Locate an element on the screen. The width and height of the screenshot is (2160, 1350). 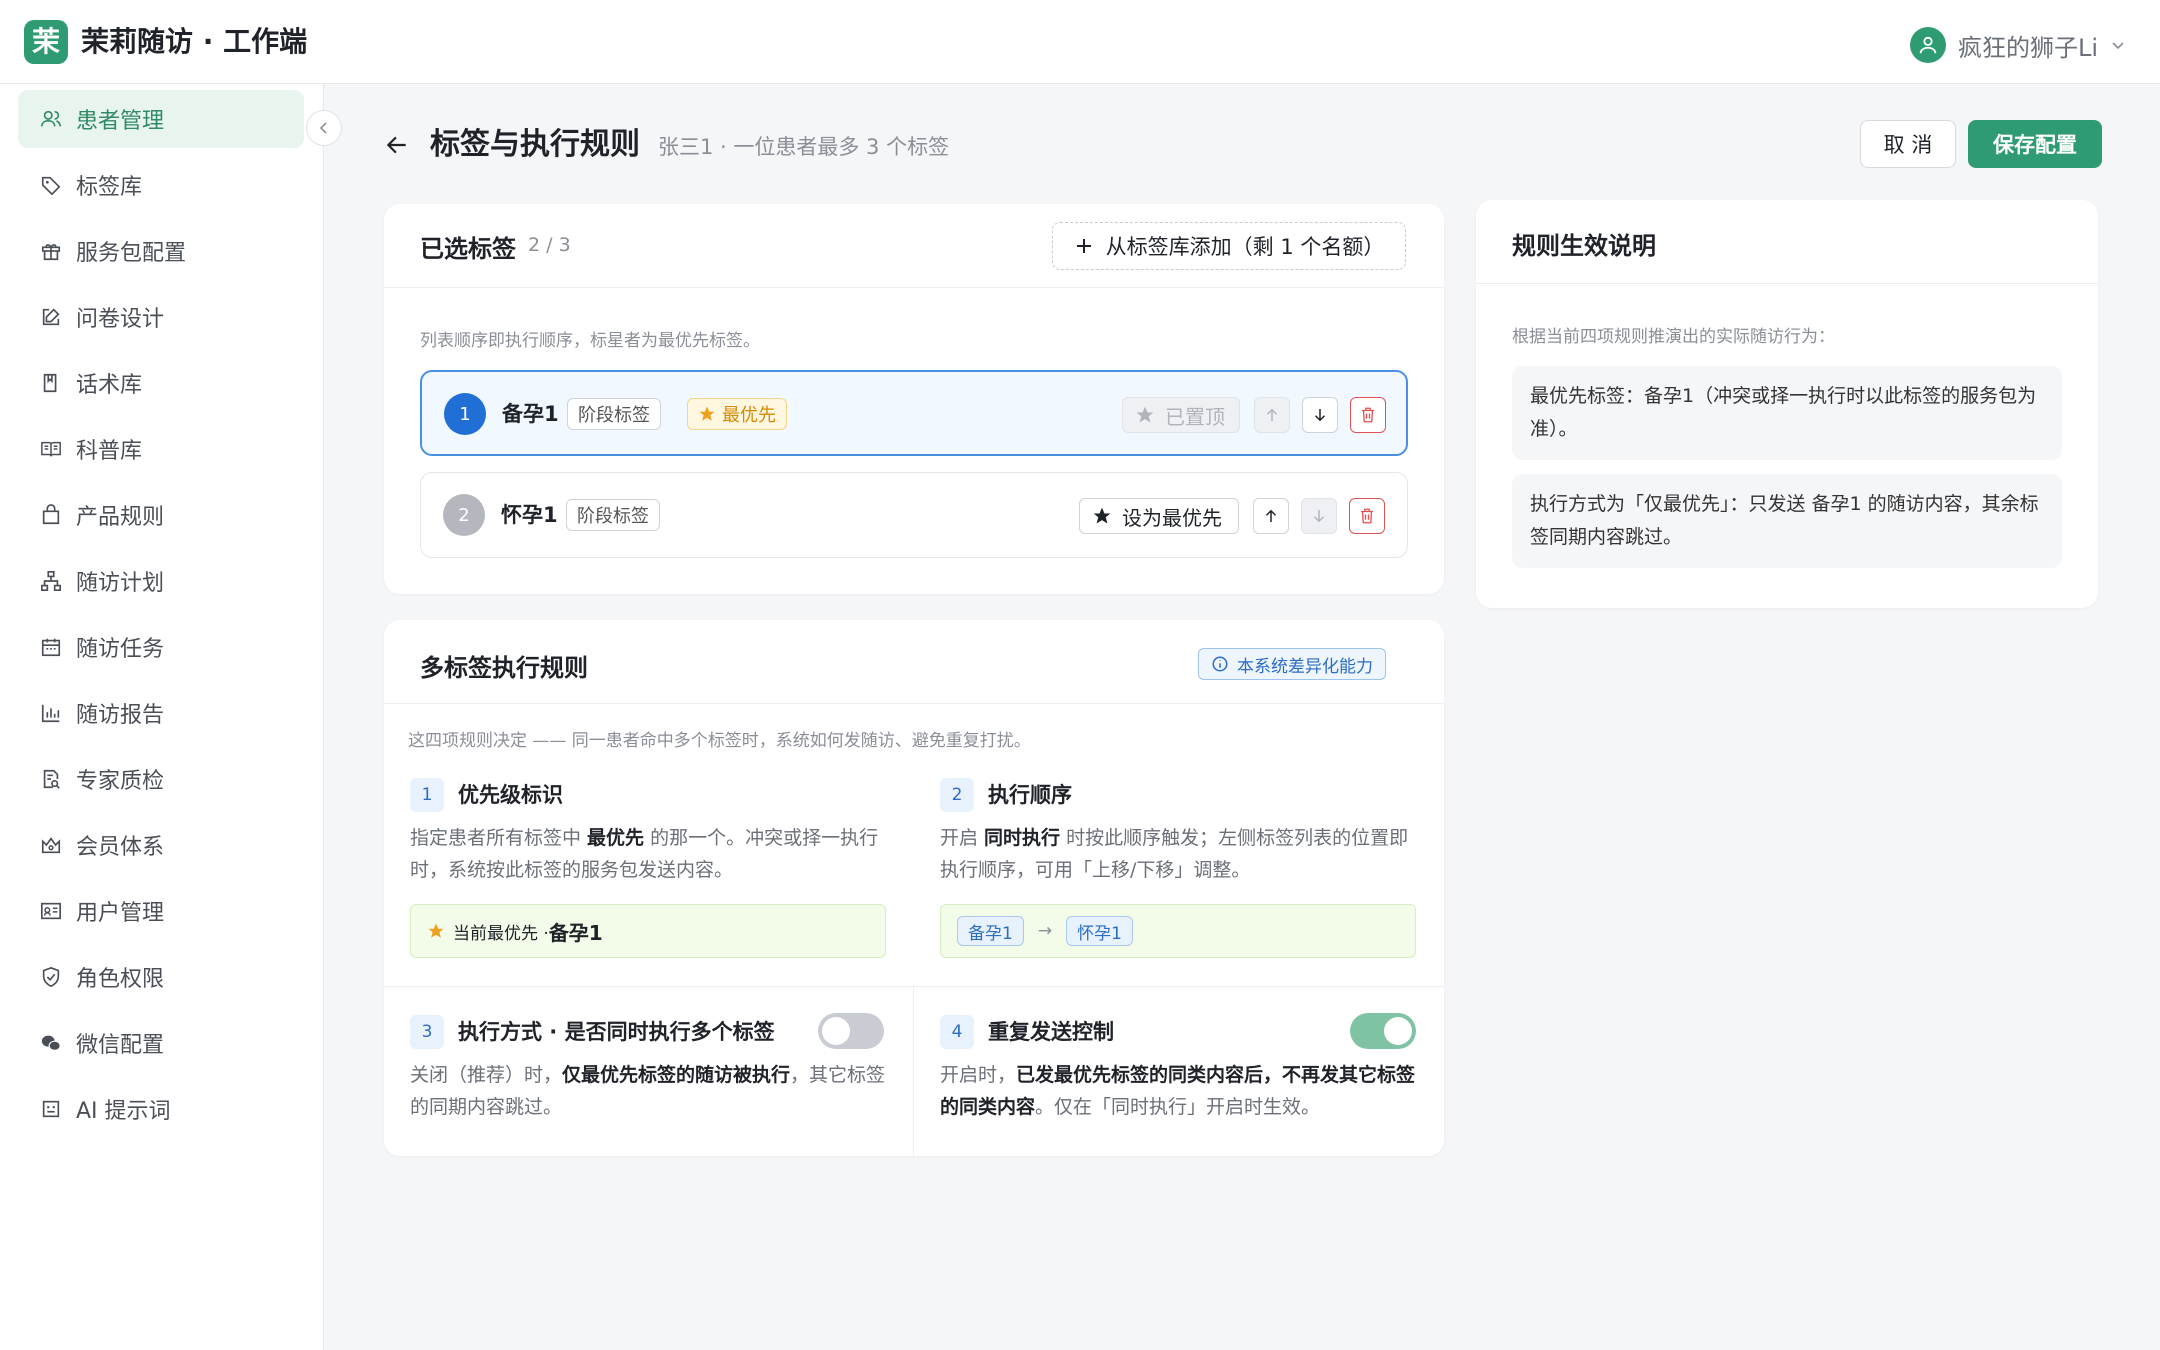
rule-title: 优先级标识 is located at coordinates (510, 795).